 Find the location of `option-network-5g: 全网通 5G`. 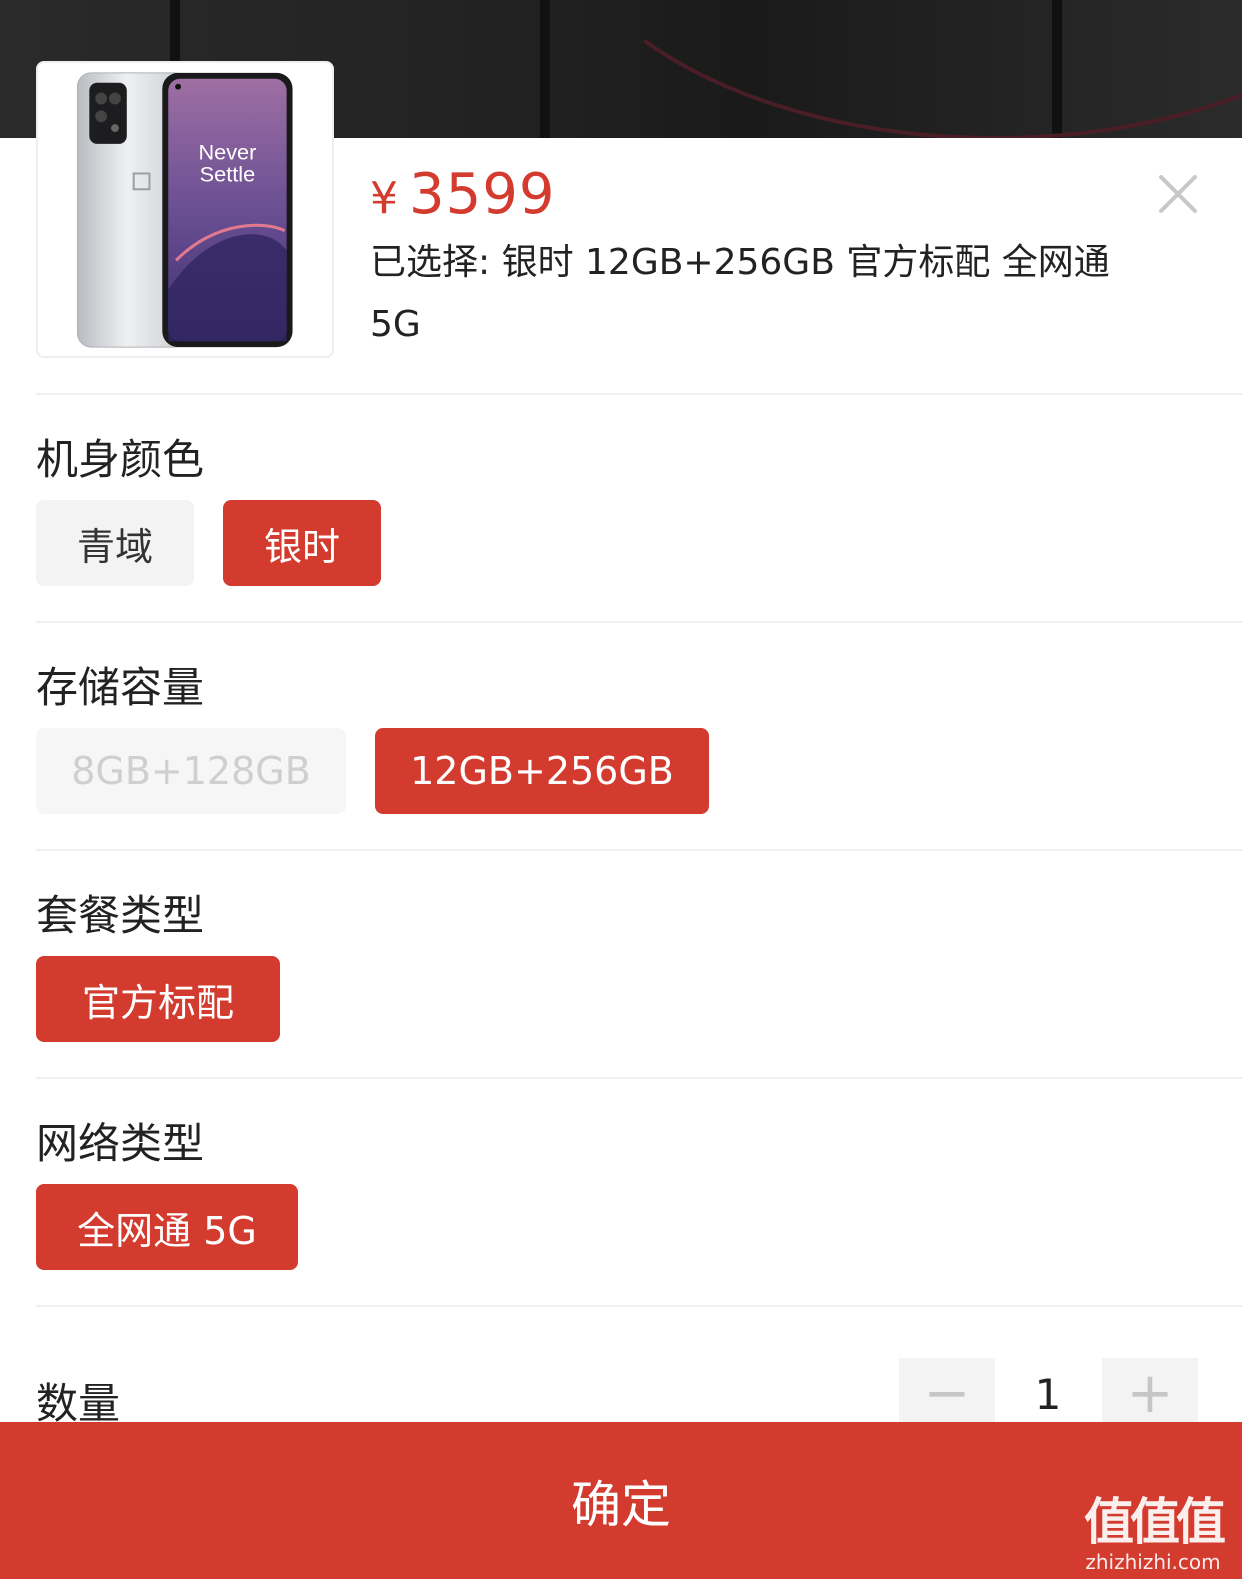

option-network-5g: 全网通 5G is located at coordinates (167, 1227).